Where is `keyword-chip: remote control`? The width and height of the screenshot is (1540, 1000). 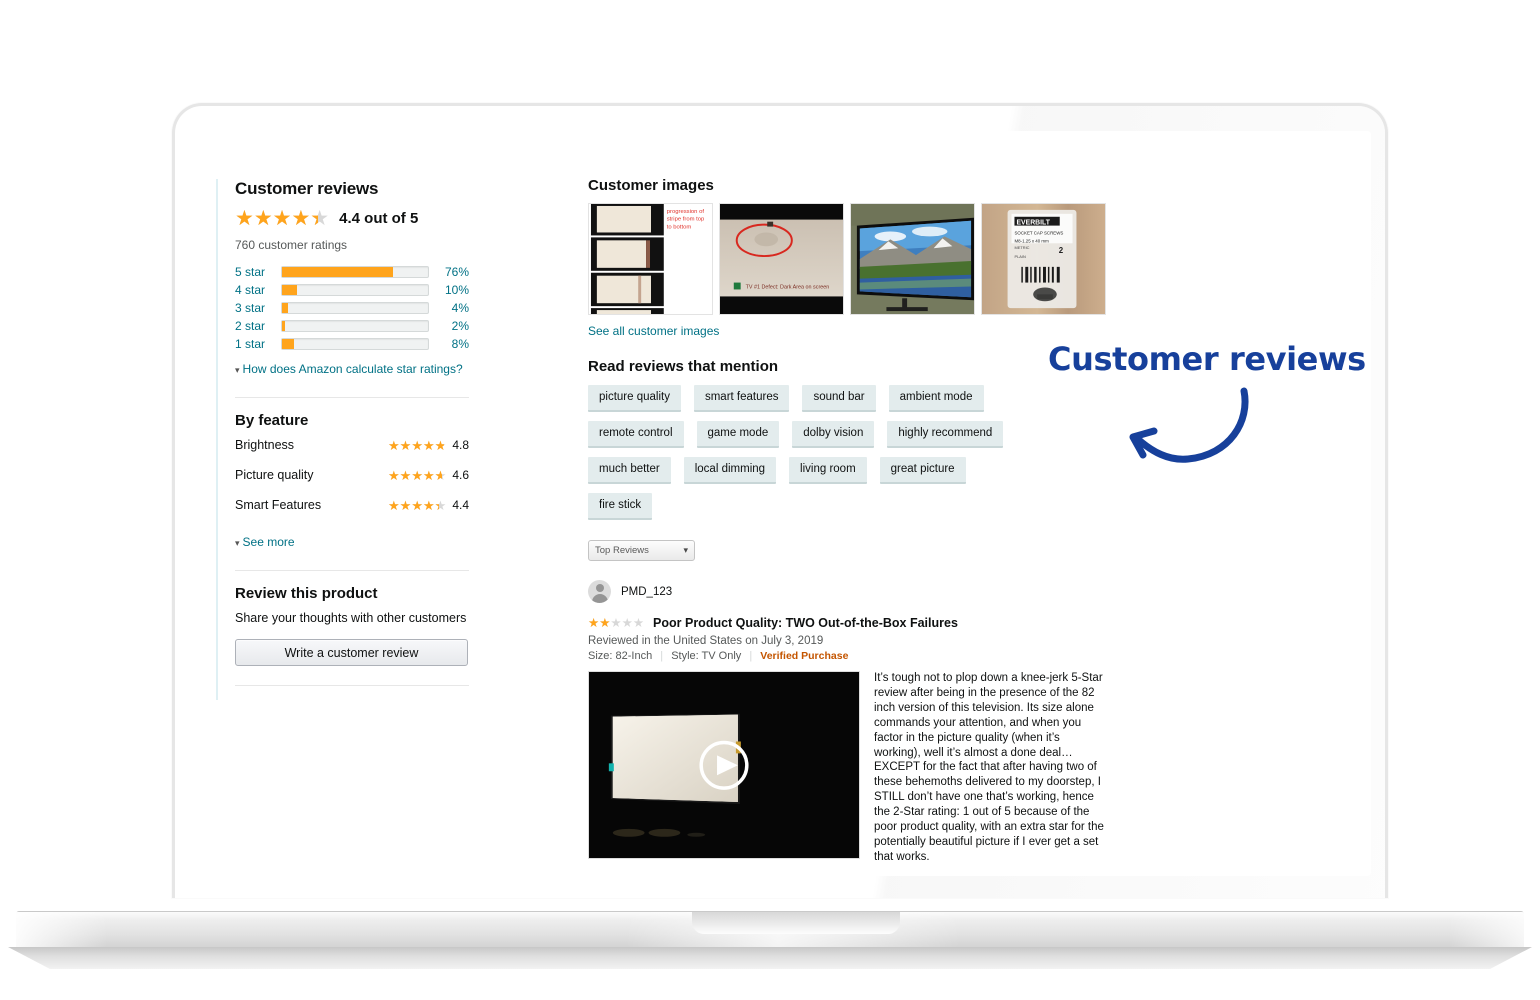
keyword-chip: remote control is located at coordinates (636, 434).